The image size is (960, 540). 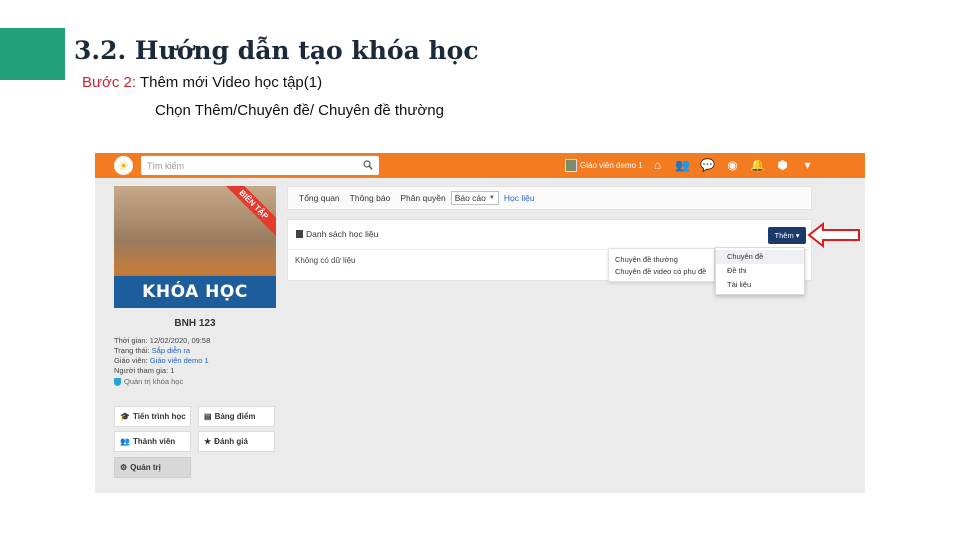 I want to click on user-name: Giáo viên demo 1, so click(x=611, y=165).